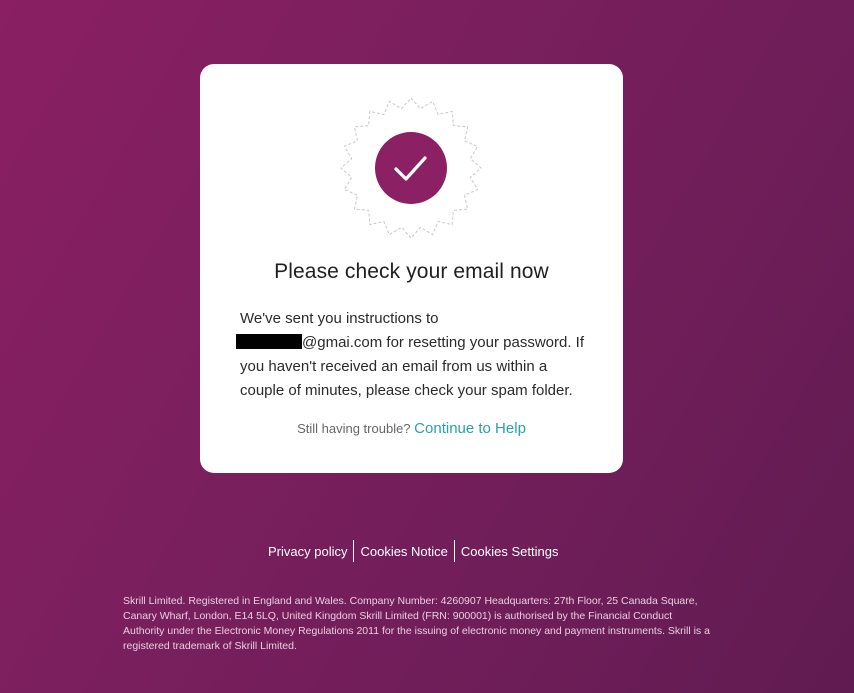 The image size is (854, 693). What do you see at coordinates (354, 428) in the screenshot?
I see `help-prefix: Still having trouble?` at bounding box center [354, 428].